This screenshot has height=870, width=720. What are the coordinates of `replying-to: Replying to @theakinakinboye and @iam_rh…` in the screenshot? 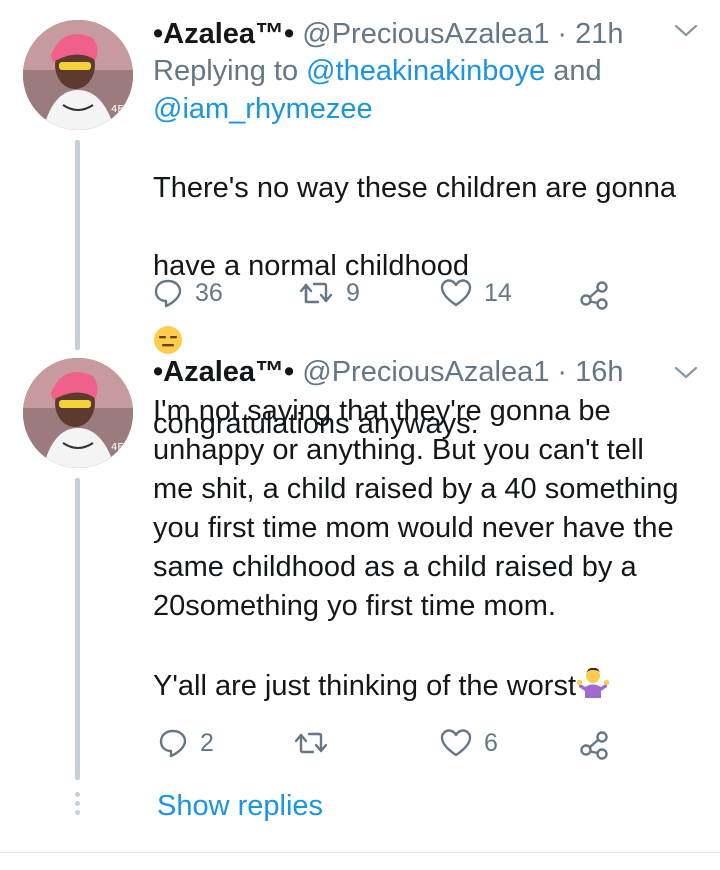 It's located at (426, 90).